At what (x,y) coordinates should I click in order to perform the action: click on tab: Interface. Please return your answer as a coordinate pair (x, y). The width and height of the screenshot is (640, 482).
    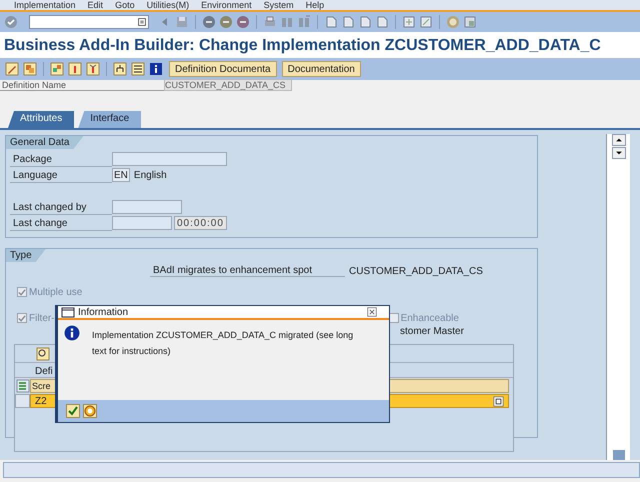
    Looking at the image, I should click on (110, 119).